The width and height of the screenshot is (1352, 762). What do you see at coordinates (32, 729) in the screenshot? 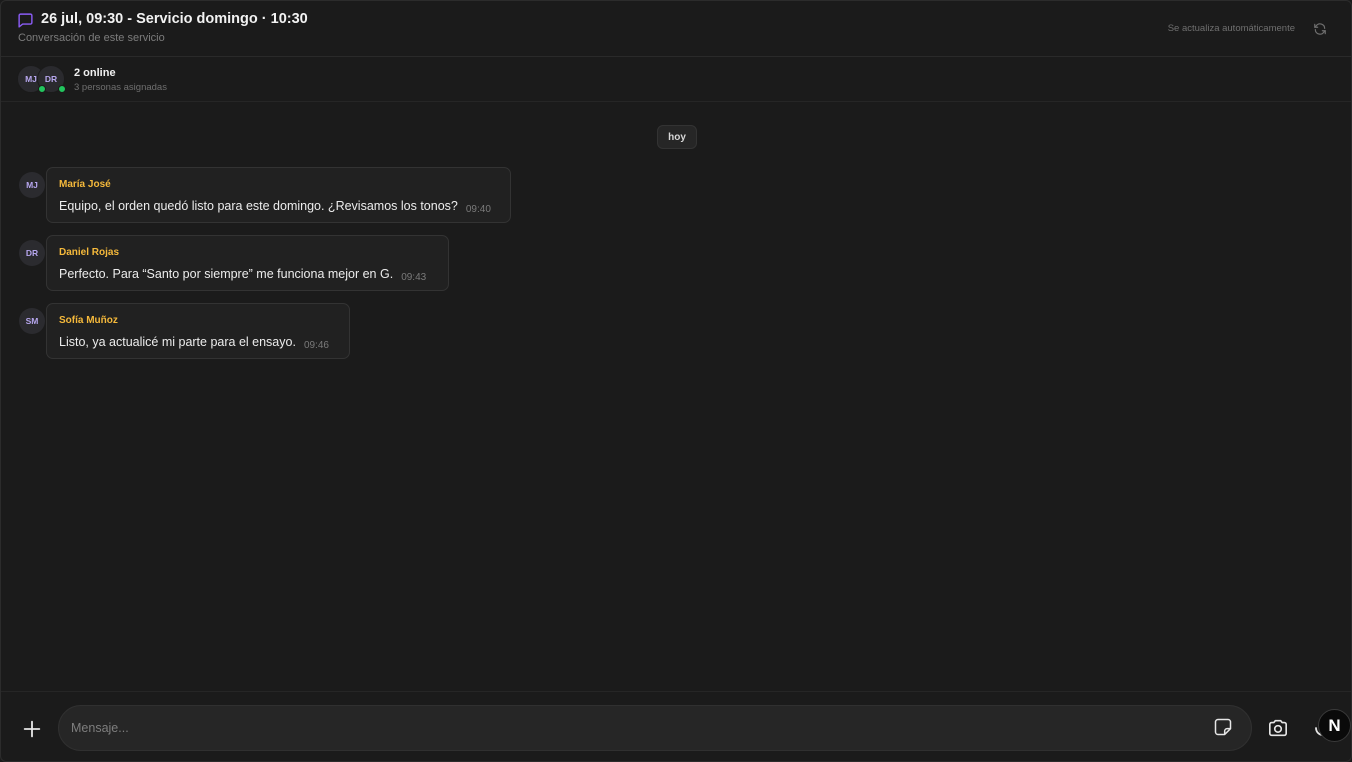
I see `plus-icon` at bounding box center [32, 729].